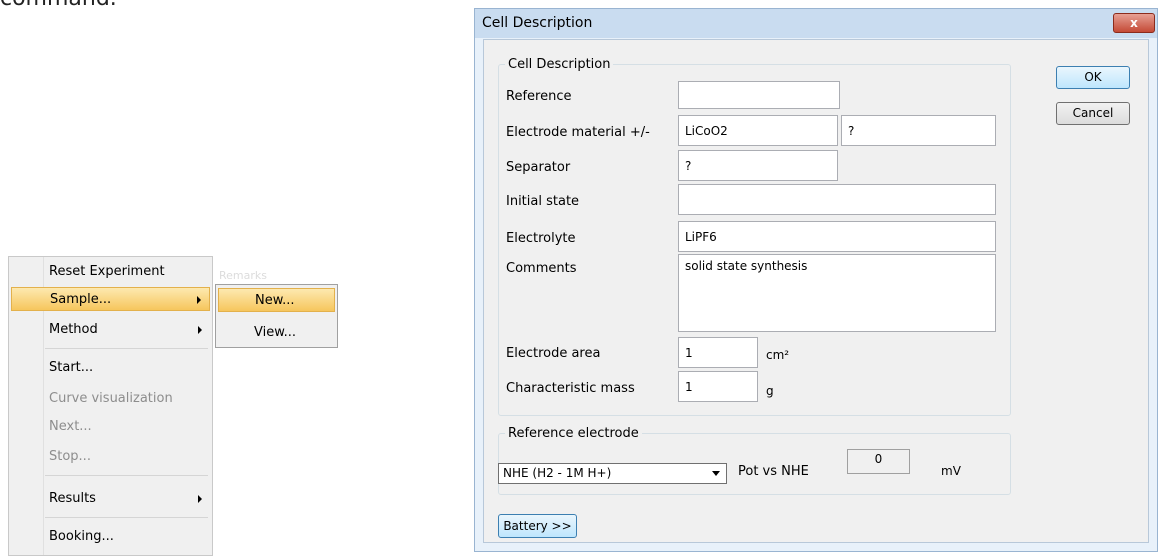  Describe the element at coordinates (951, 471) in the screenshot. I see `pot-unit: mV` at that location.